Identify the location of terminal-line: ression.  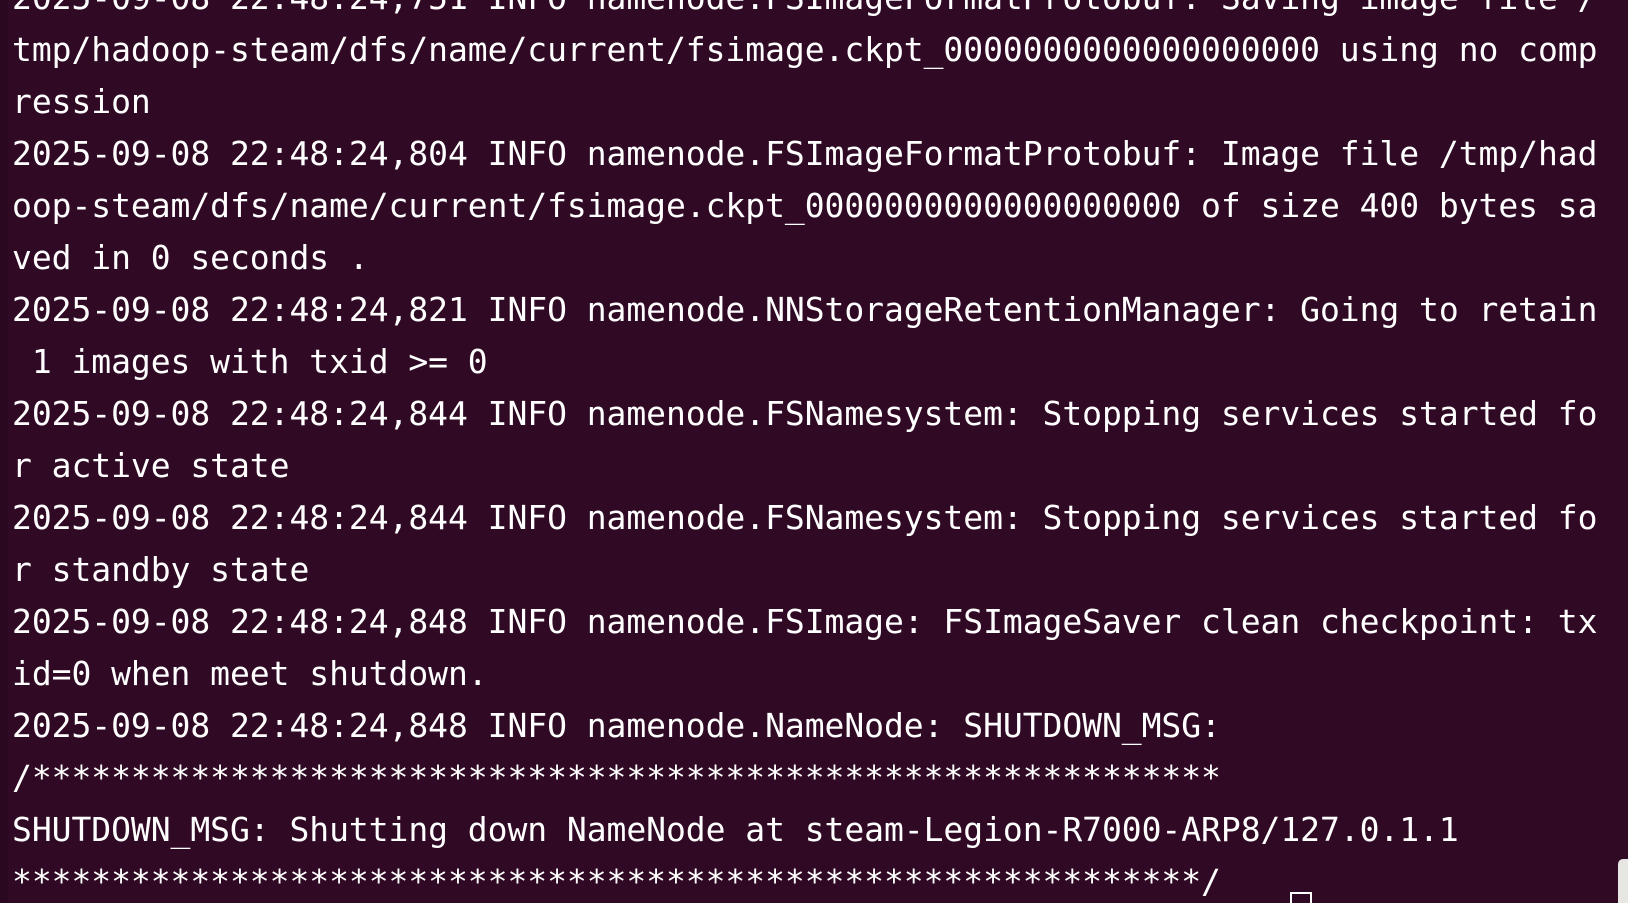
(81, 101).